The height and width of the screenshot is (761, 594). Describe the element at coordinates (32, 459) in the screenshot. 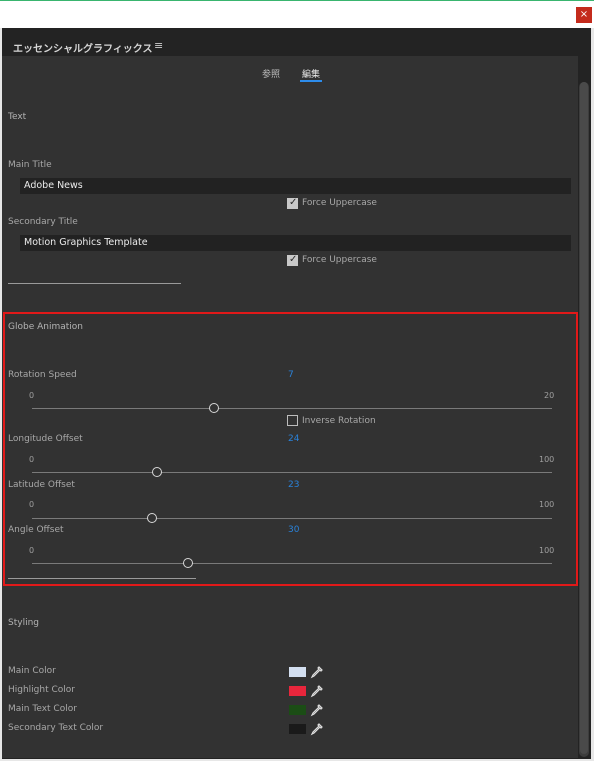

I see `longitude-offset-min: 0` at that location.